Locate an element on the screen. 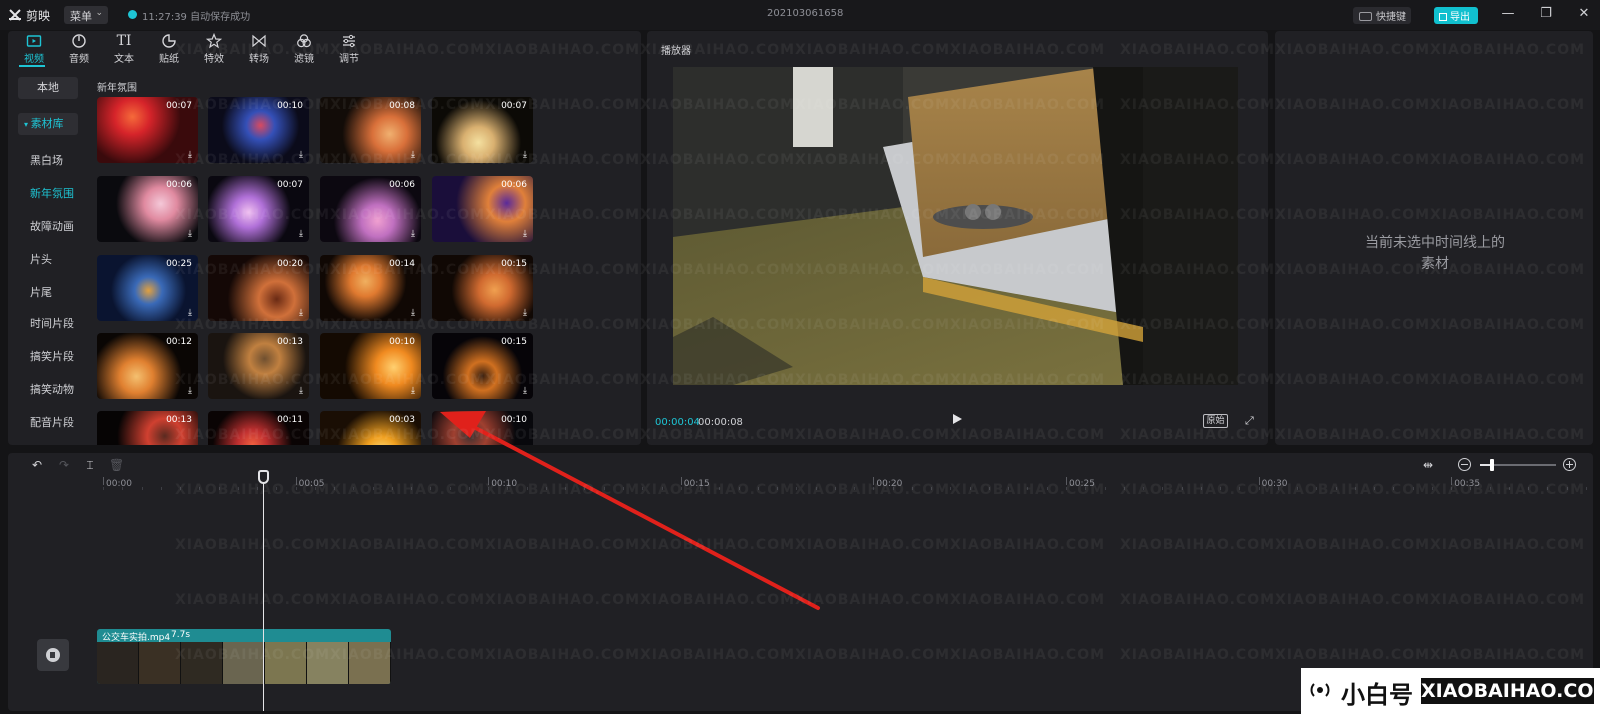 The image size is (1600, 714). watermark-cn: 小白号 is located at coordinates (1377, 695).